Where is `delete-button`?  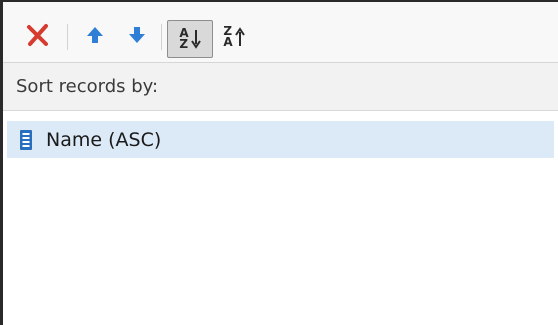 delete-button is located at coordinates (38, 37).